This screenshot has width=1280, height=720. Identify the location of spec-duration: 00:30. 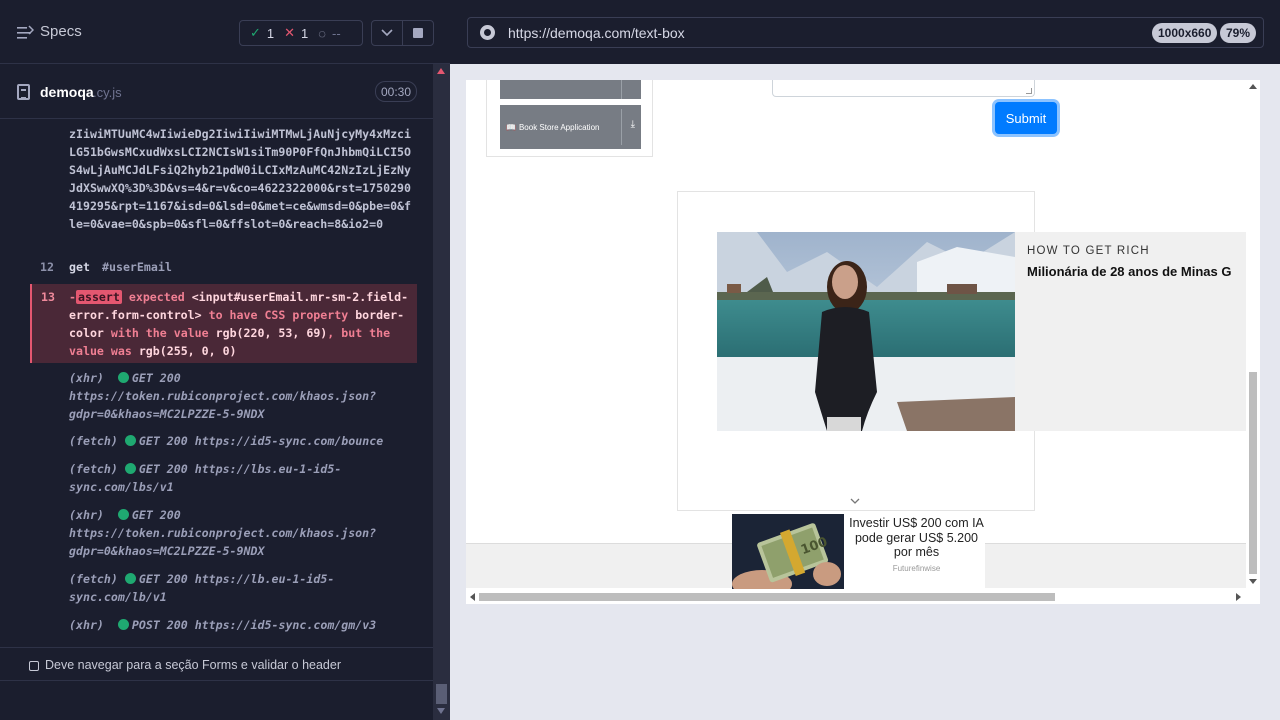
(396, 91).